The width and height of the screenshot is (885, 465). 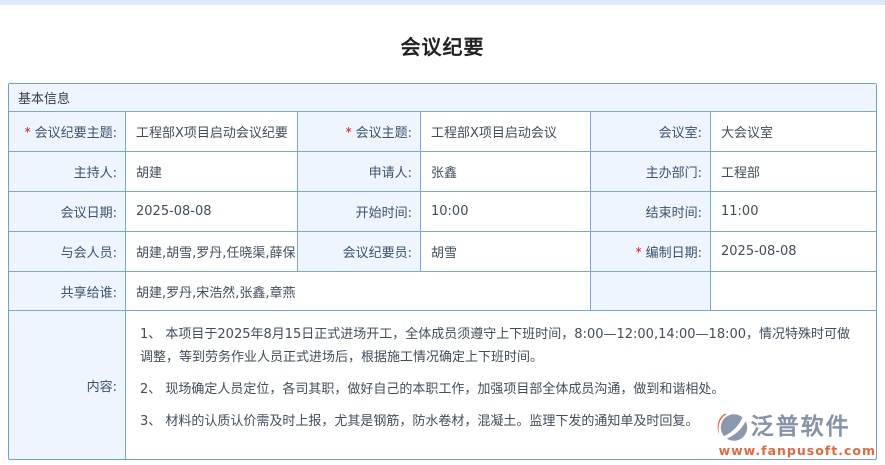 I want to click on field-value-minutes-recorder: 胡雪, so click(x=506, y=252).